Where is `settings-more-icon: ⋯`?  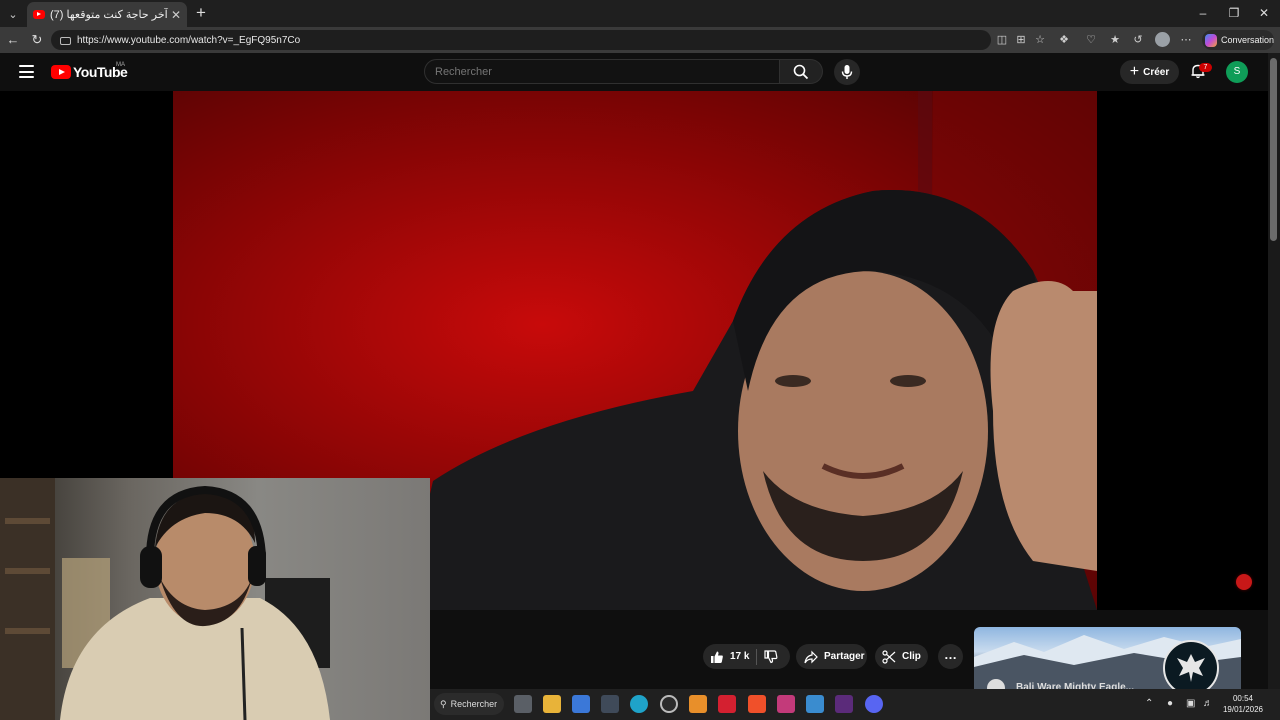
settings-more-icon: ⋯ is located at coordinates (1186, 40).